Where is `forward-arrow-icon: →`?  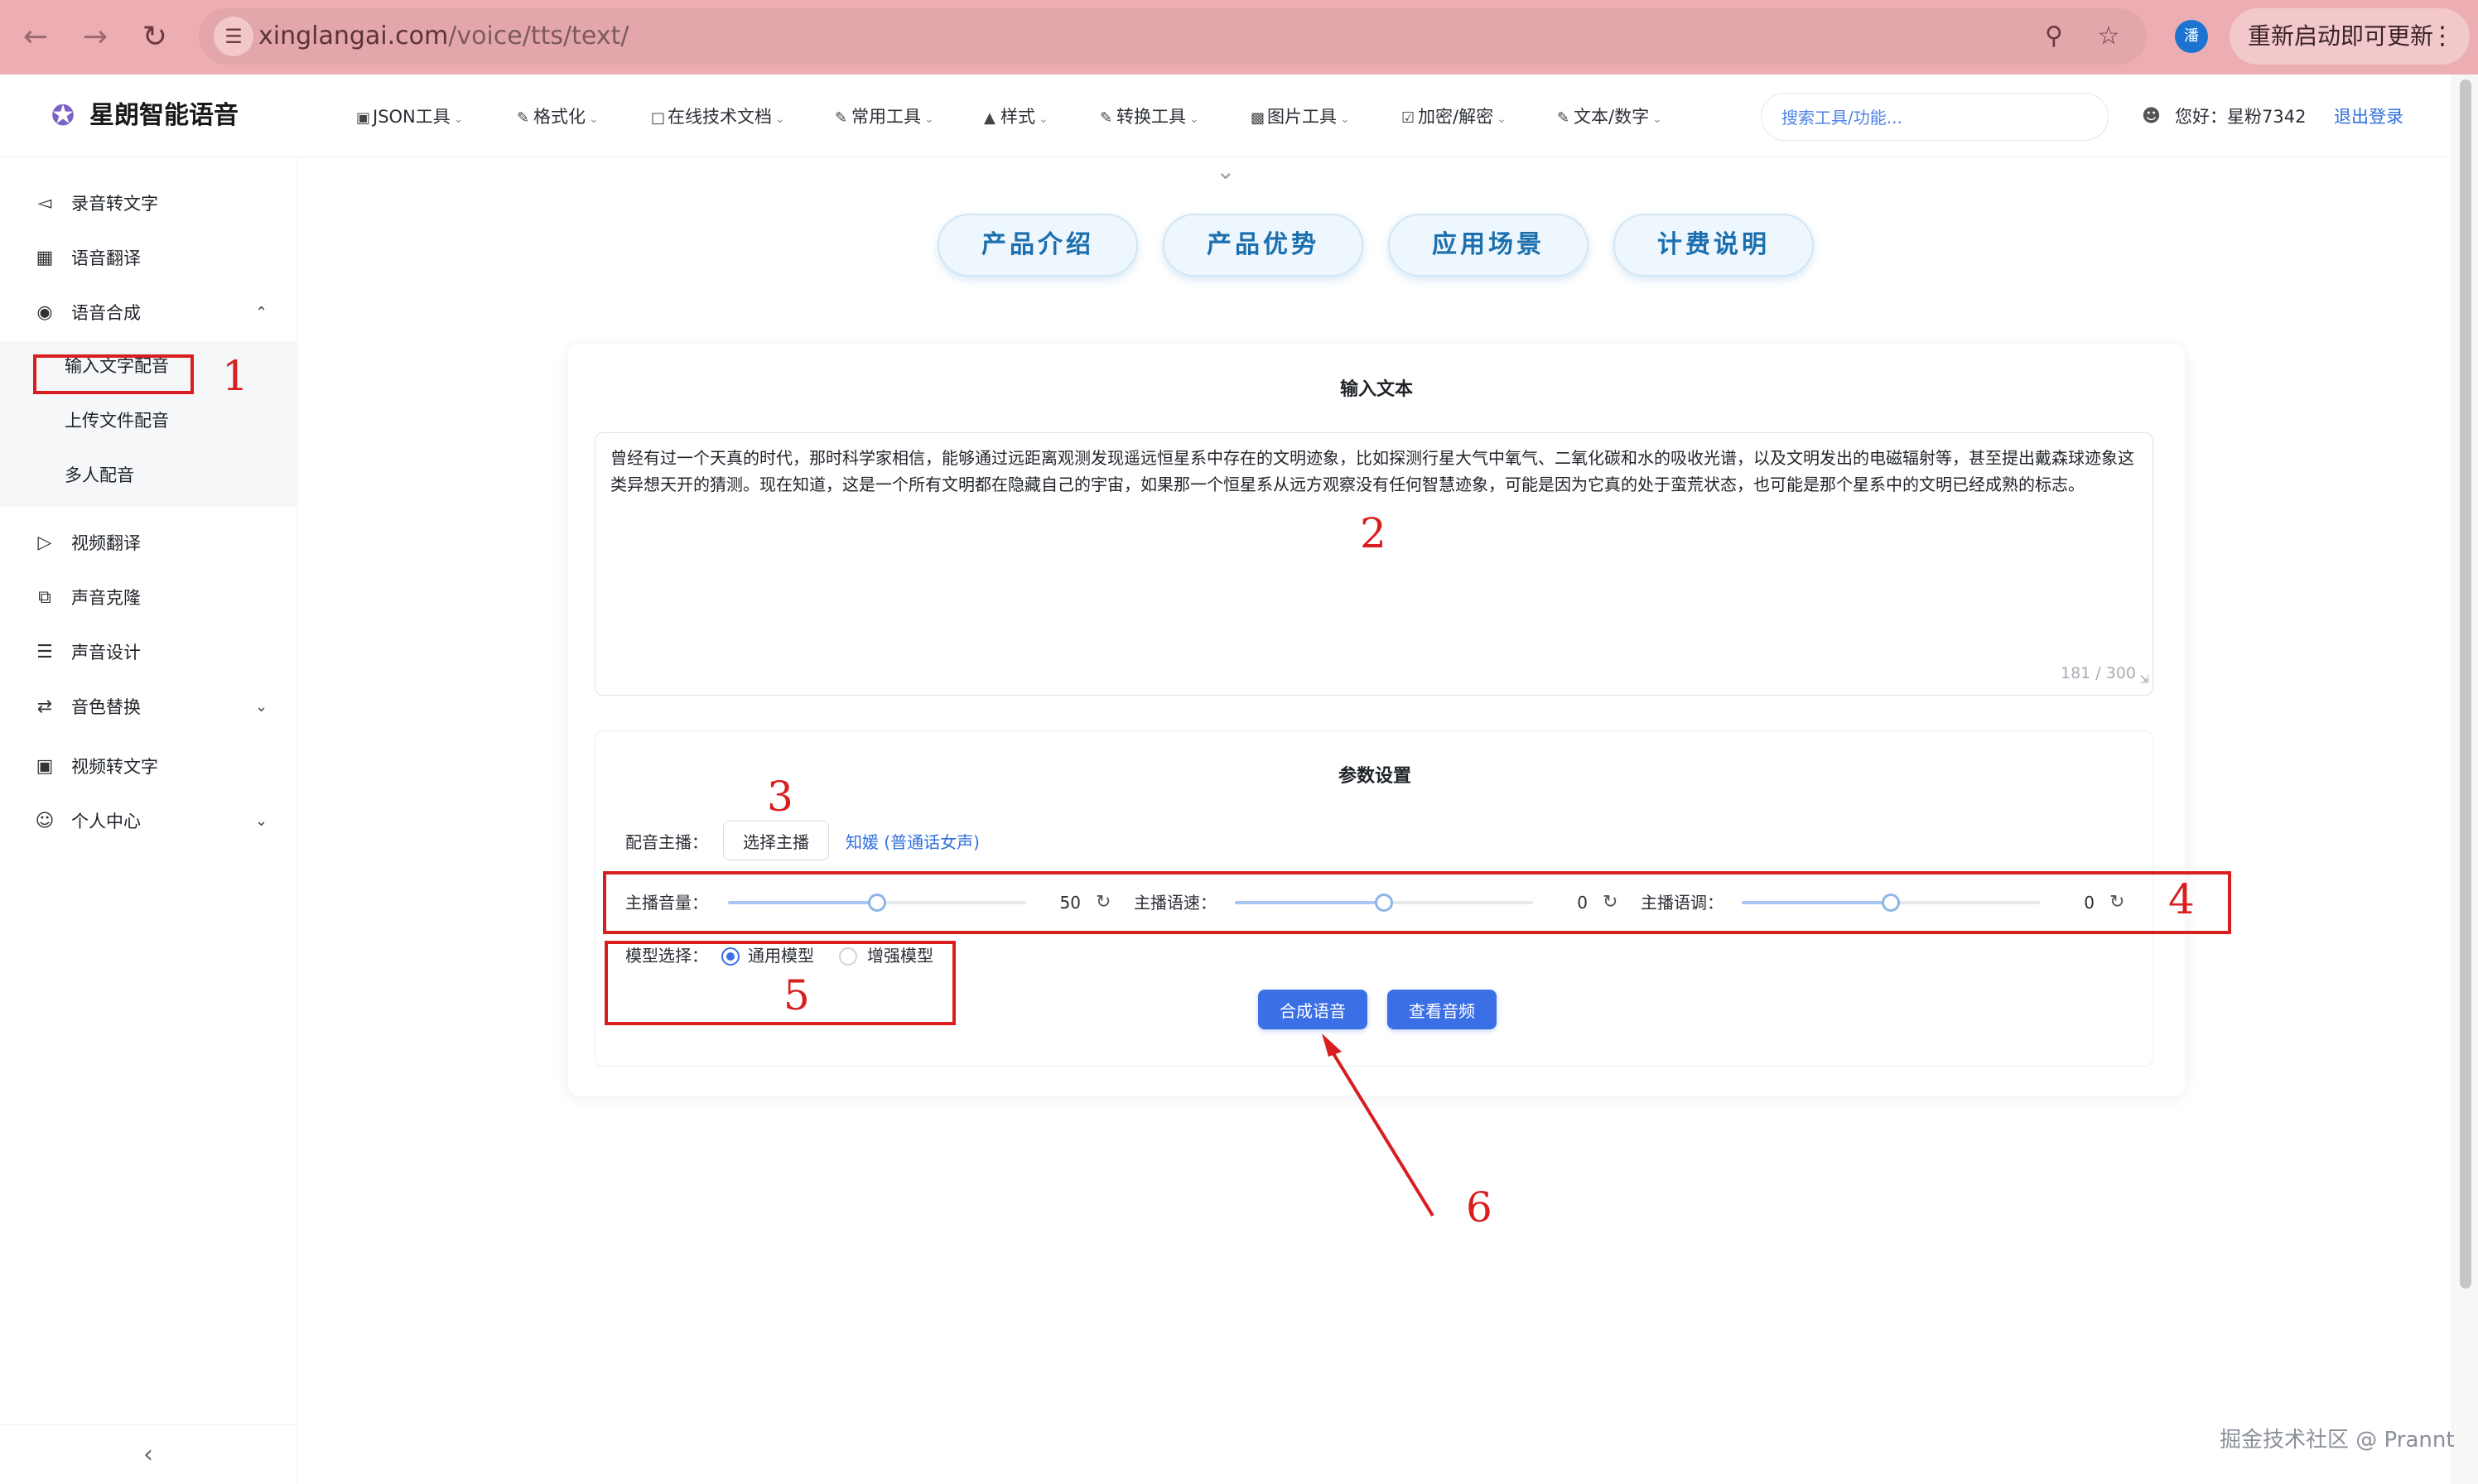 forward-arrow-icon: → is located at coordinates (95, 37).